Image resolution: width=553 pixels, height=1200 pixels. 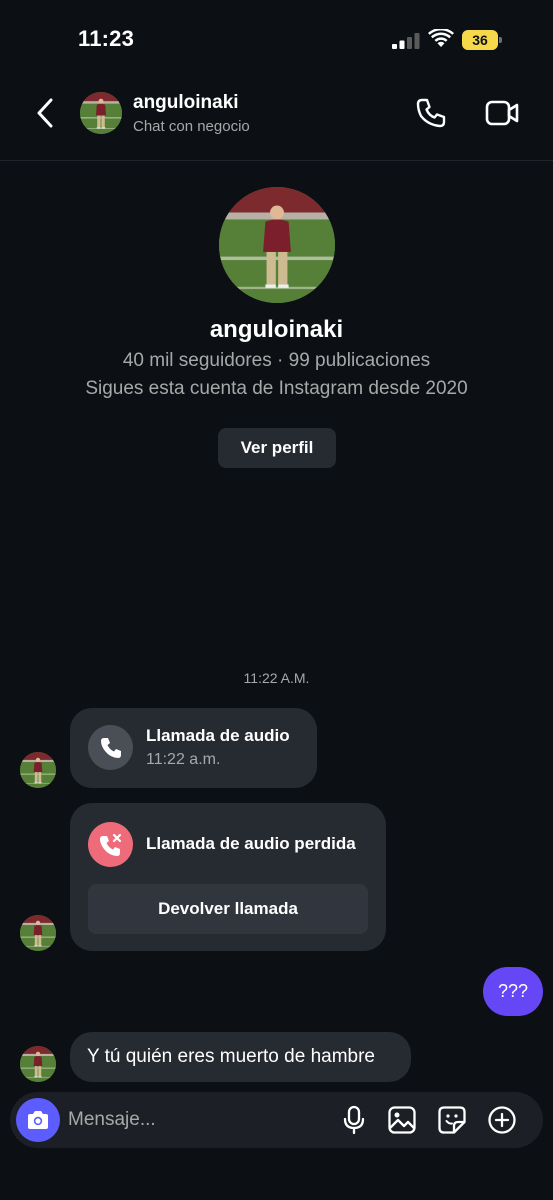 I want to click on message-input, so click(x=198, y=1120).